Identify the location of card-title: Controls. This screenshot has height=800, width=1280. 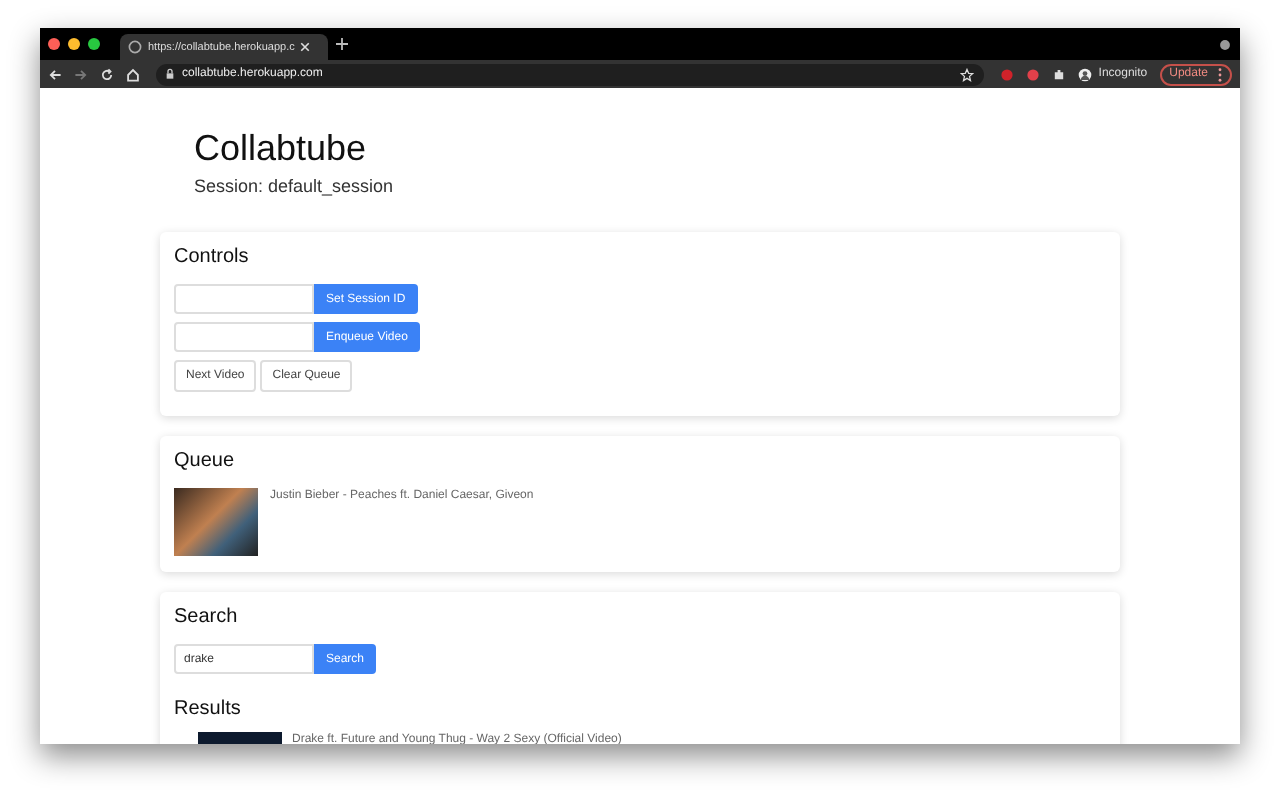
(212, 257).